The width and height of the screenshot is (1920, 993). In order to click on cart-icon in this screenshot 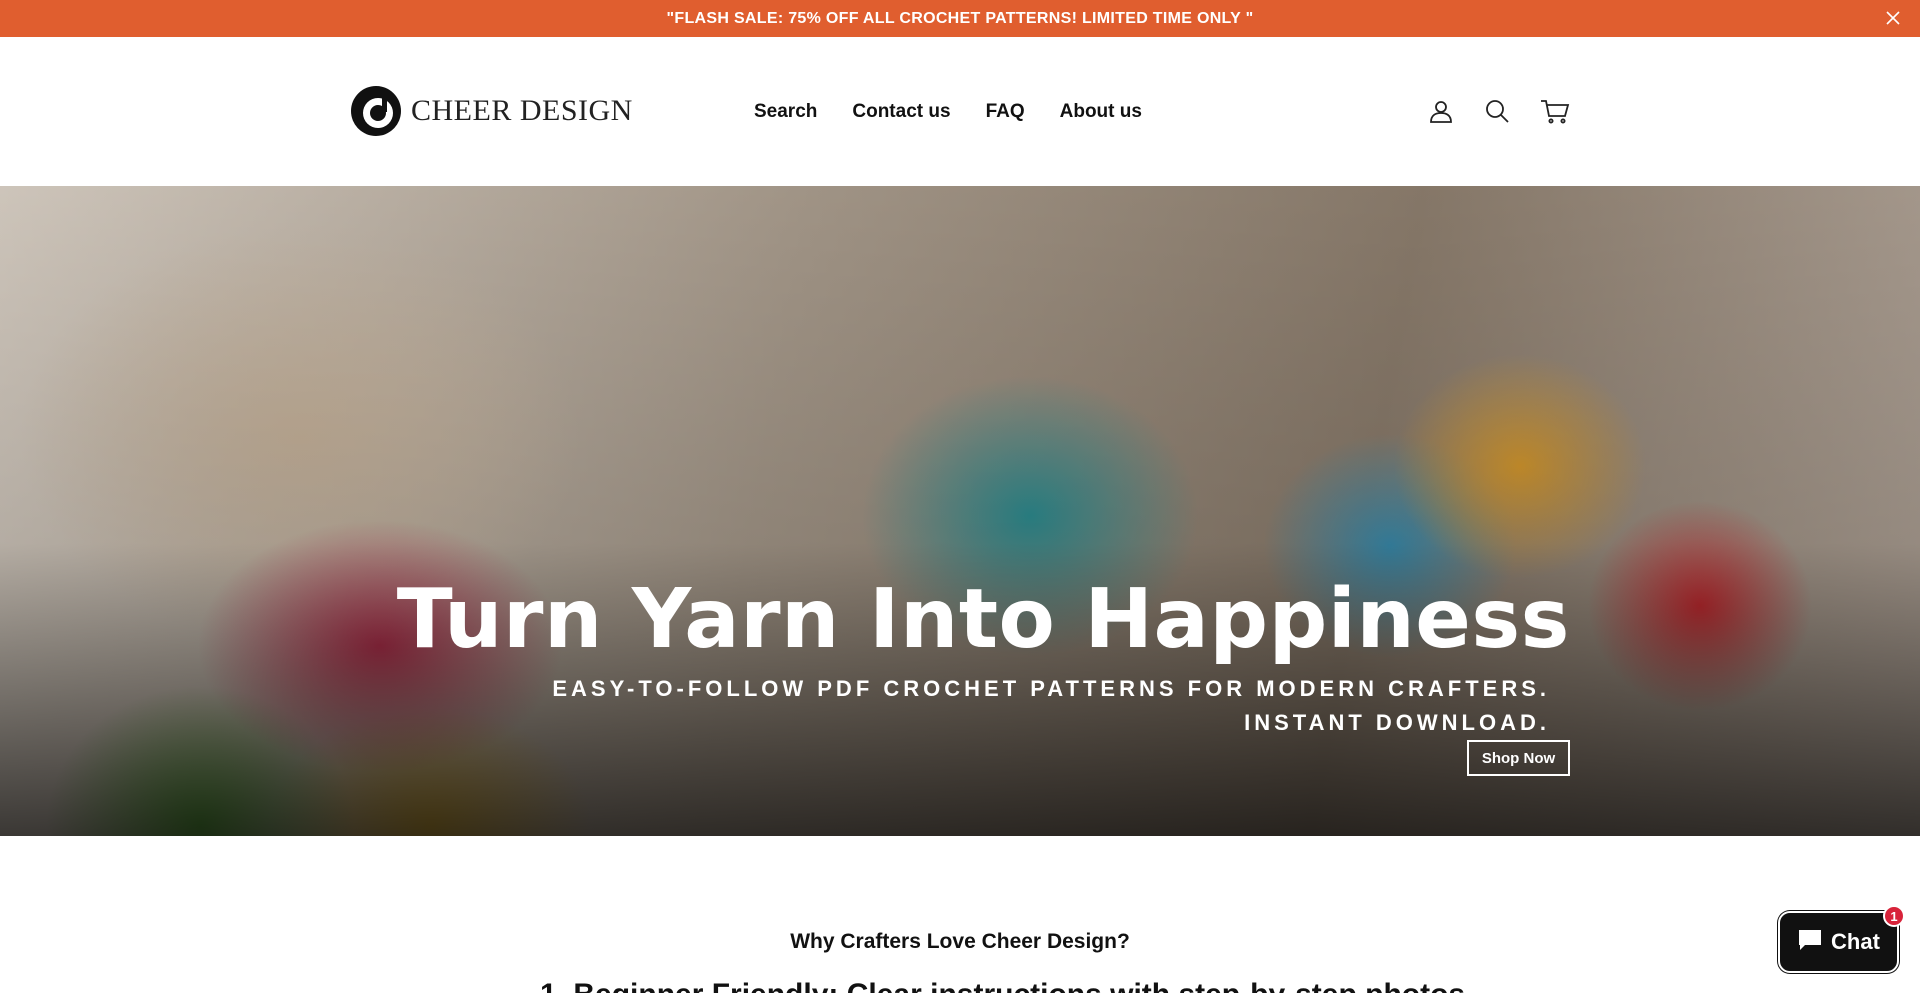, I will do `click(1555, 111)`.